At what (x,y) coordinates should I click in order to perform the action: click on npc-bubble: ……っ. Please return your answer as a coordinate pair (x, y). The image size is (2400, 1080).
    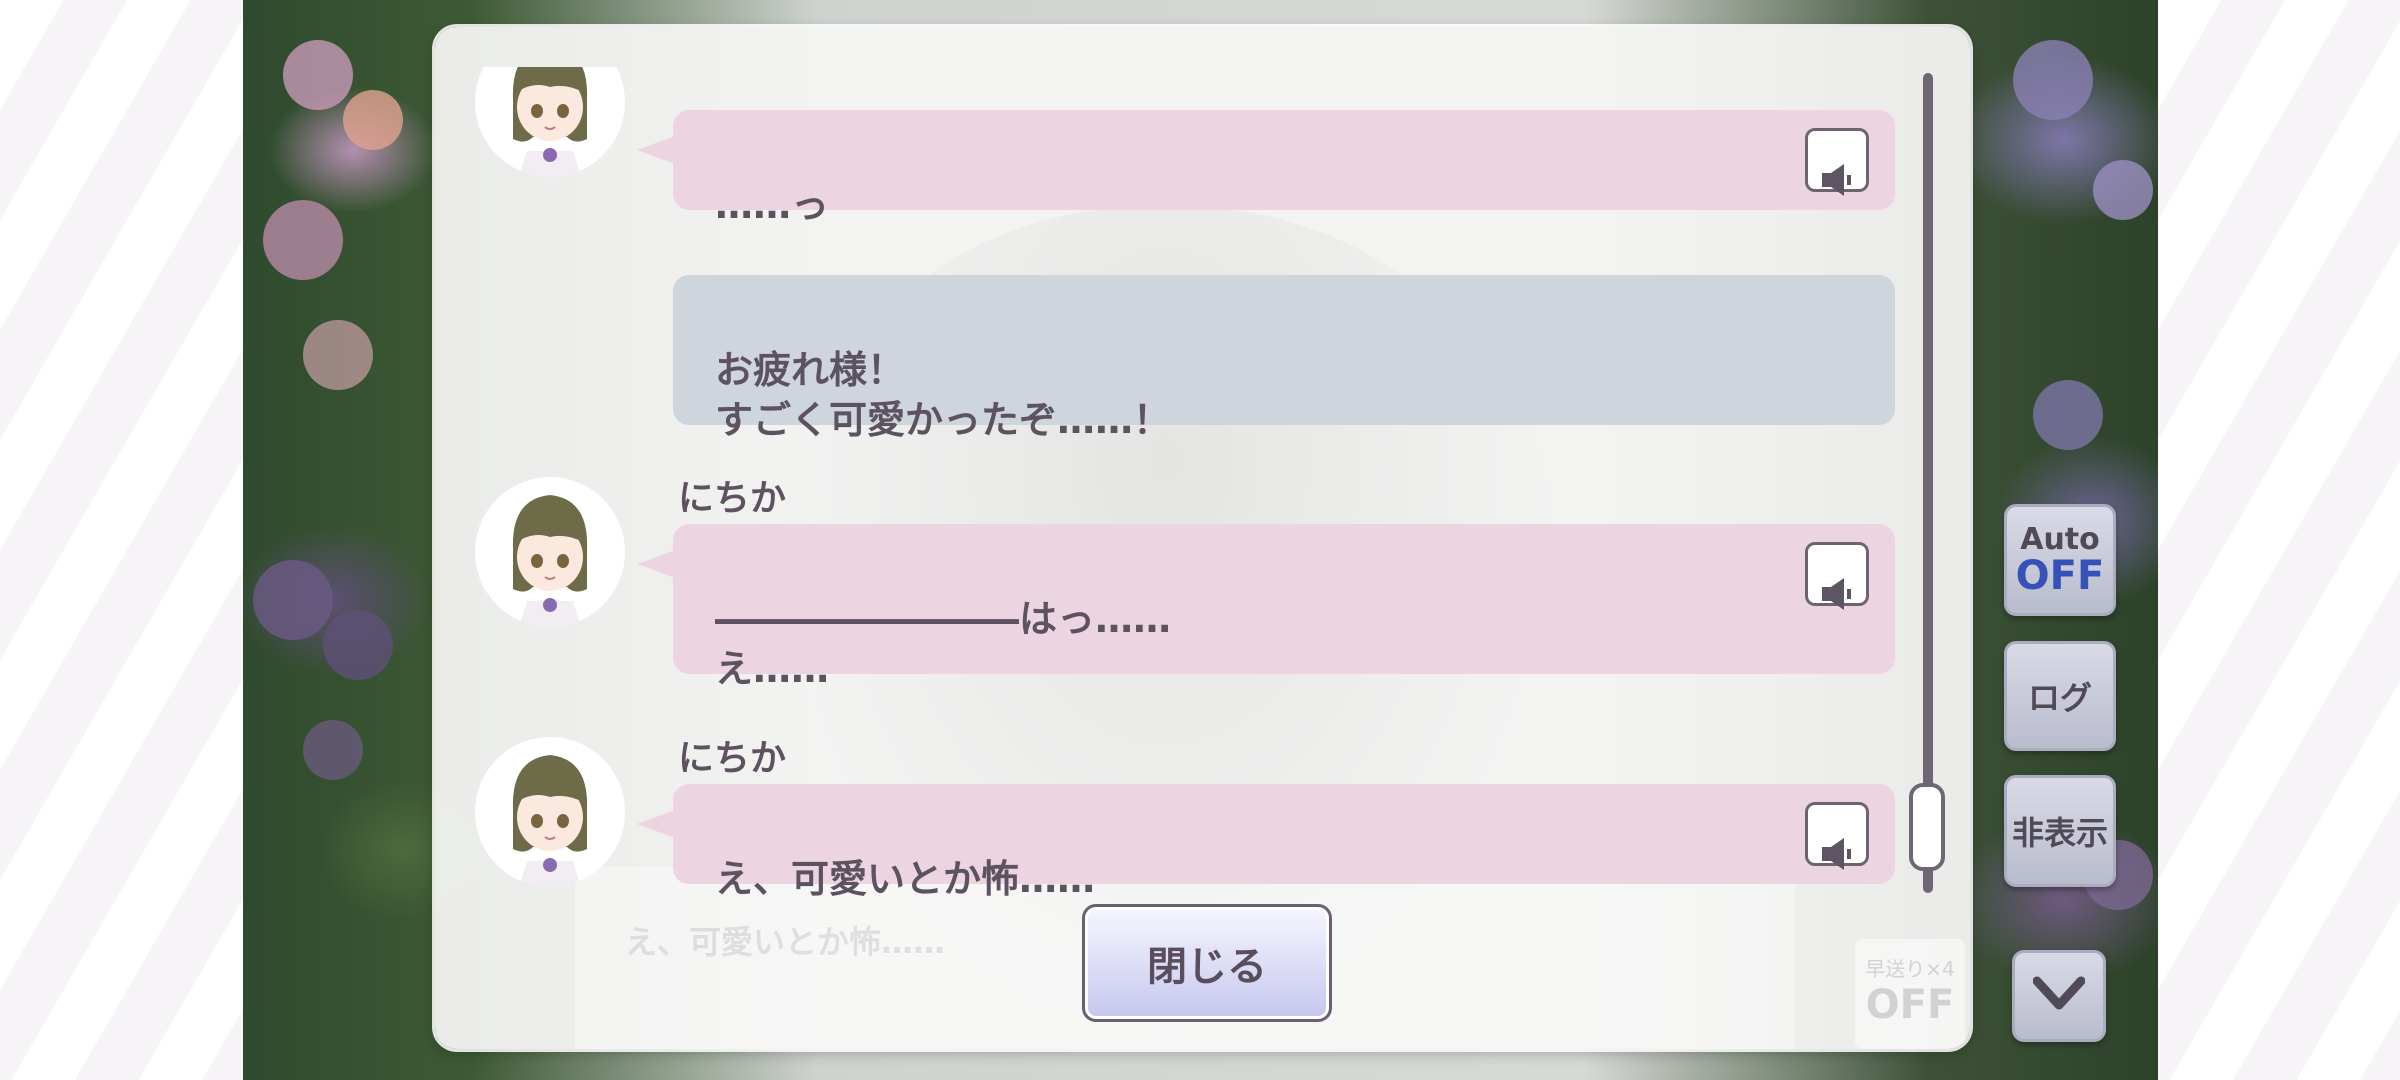
    Looking at the image, I should click on (1266, 168).